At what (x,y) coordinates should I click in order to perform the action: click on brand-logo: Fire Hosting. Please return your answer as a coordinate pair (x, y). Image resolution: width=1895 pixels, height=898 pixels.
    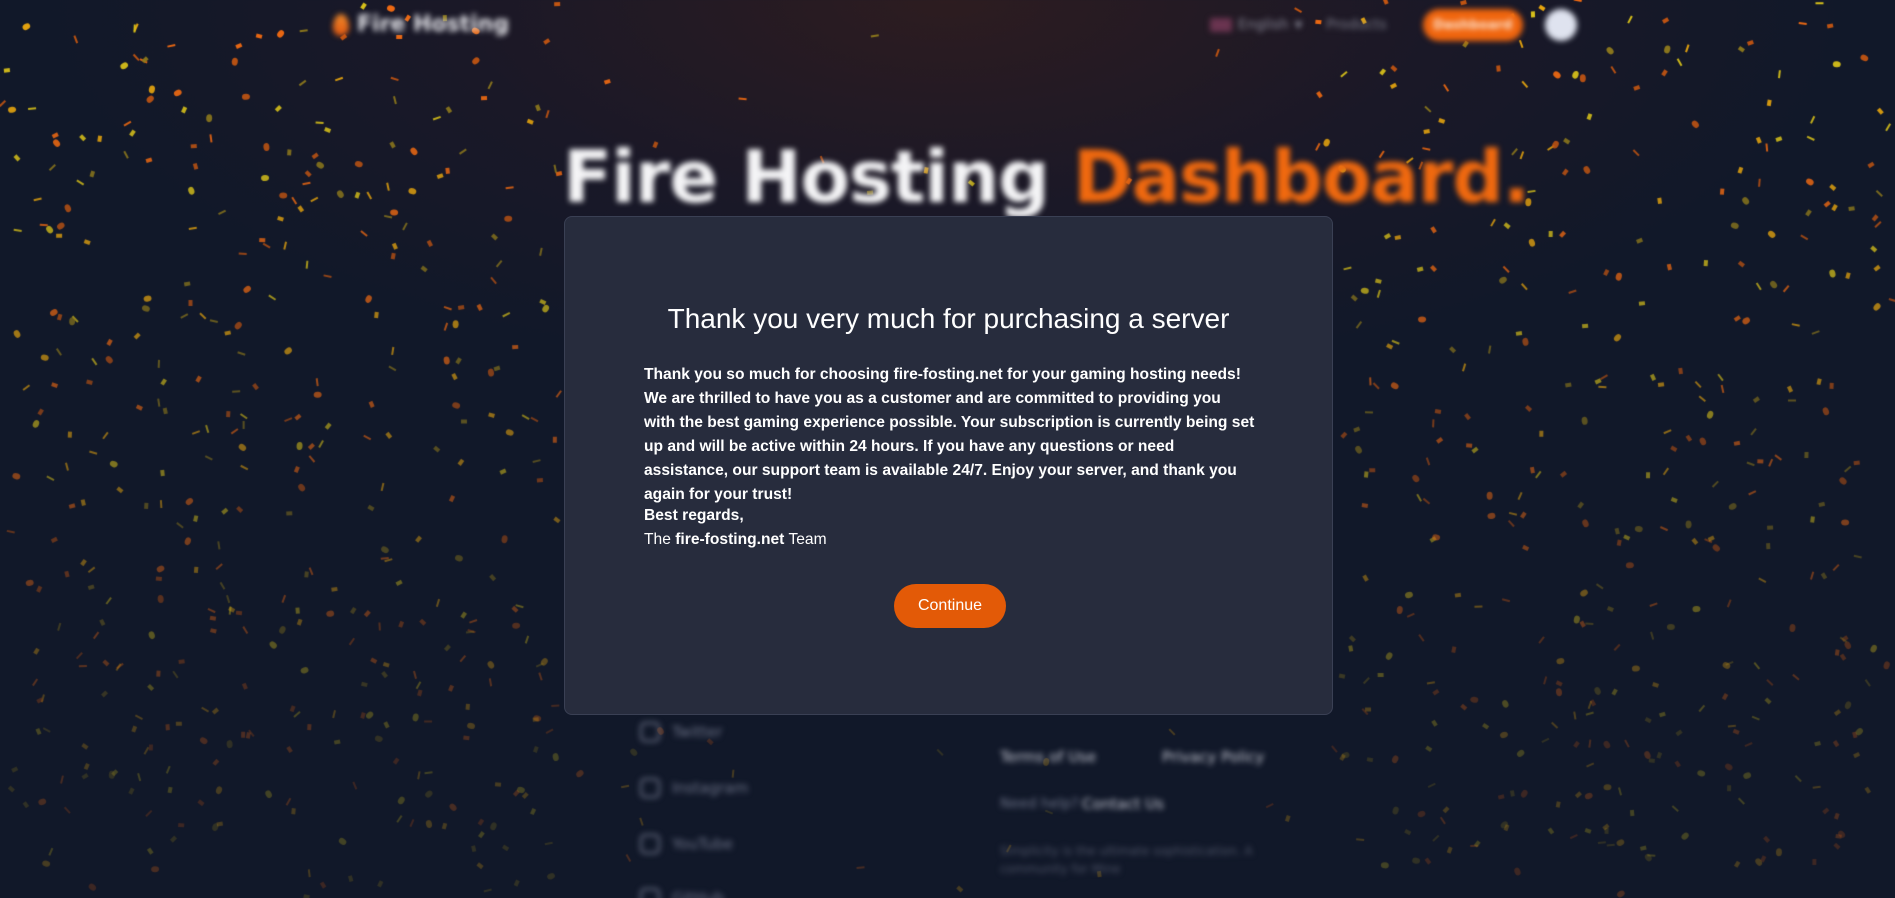
    Looking at the image, I should click on (421, 24).